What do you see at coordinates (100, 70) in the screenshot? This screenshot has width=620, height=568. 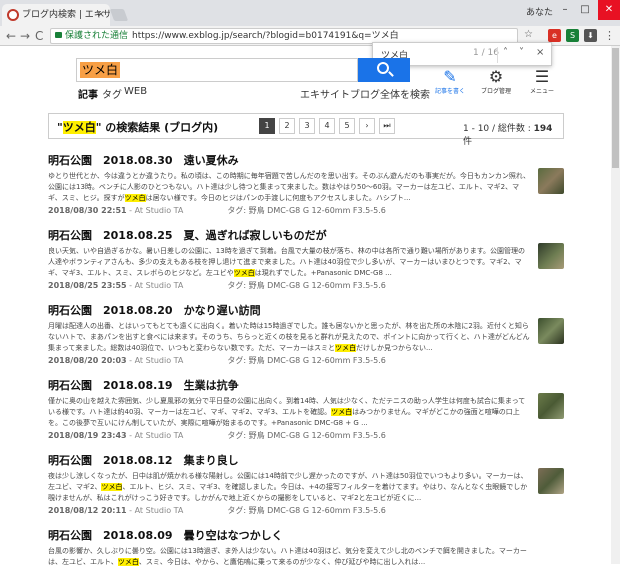 I see `search-term: ツメ白` at bounding box center [100, 70].